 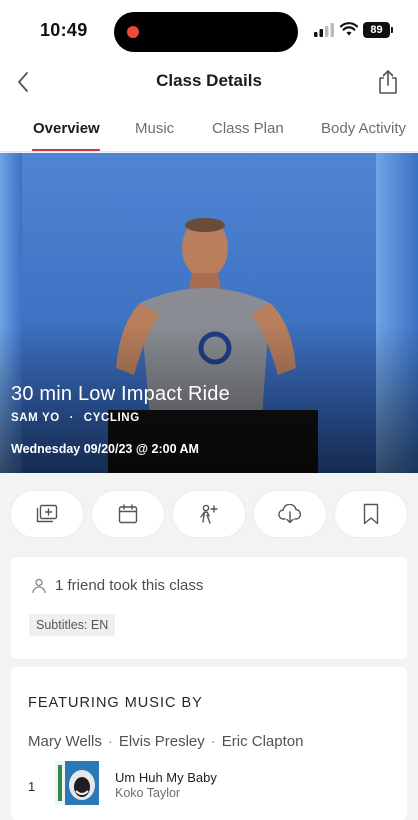 I want to click on track-number: 1, so click(x=32, y=786).